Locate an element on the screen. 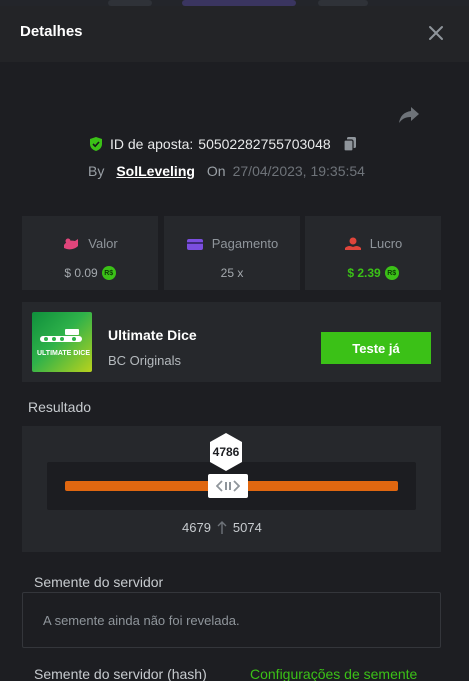  seed-settings-link: Configurações de semente is located at coordinates (333, 673).